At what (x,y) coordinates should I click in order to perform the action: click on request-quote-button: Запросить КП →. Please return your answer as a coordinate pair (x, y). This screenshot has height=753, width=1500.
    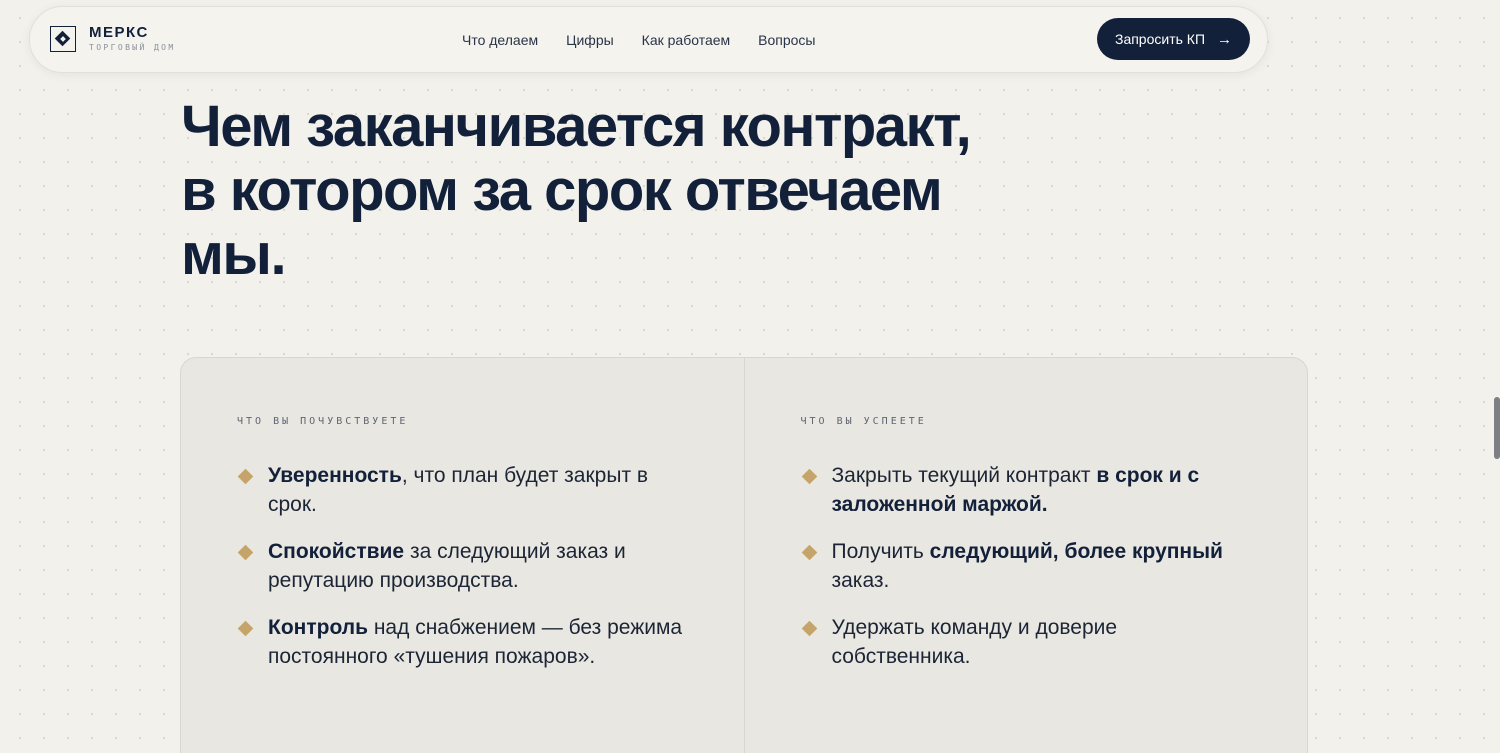
    Looking at the image, I should click on (1173, 39).